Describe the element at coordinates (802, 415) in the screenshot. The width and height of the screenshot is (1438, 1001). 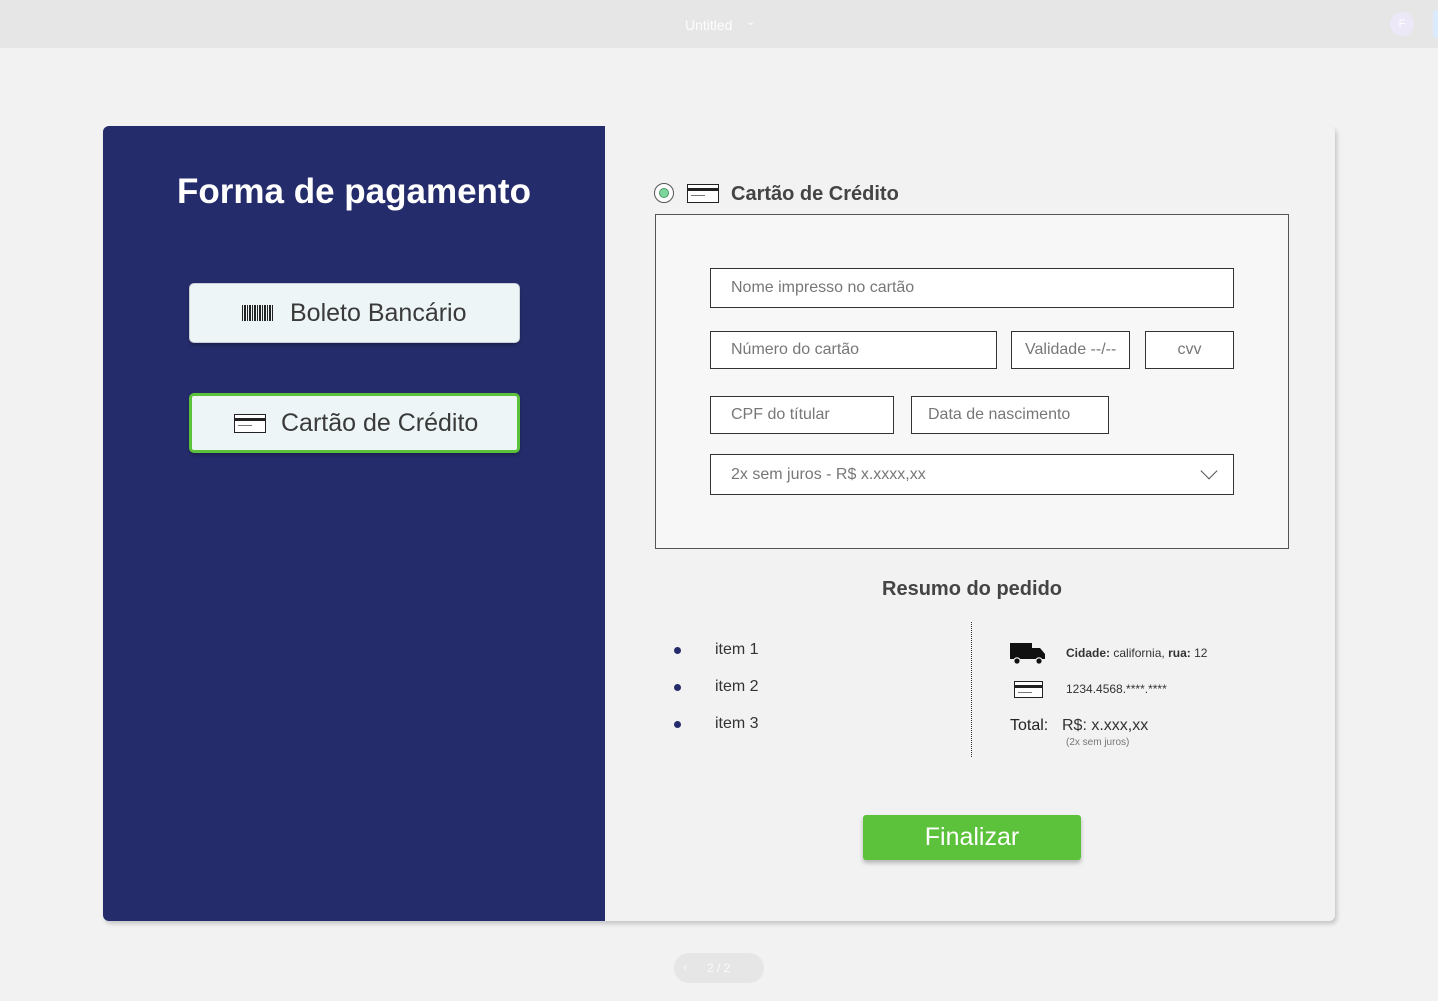
I see `cpf-field: CPF do títular` at that location.